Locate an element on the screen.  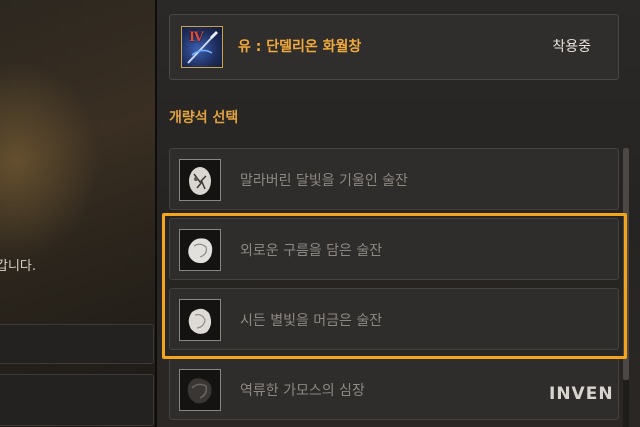
spear-icon: Ⅳ is located at coordinates (202, 47).